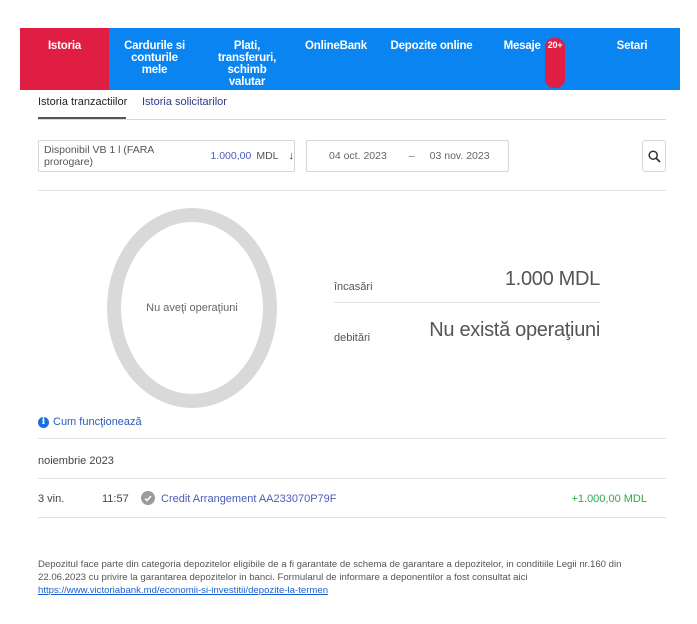 Image resolution: width=697 pixels, height=624 pixels. Describe the element at coordinates (352, 338) in the screenshot. I see `debit-label: debitări` at that location.